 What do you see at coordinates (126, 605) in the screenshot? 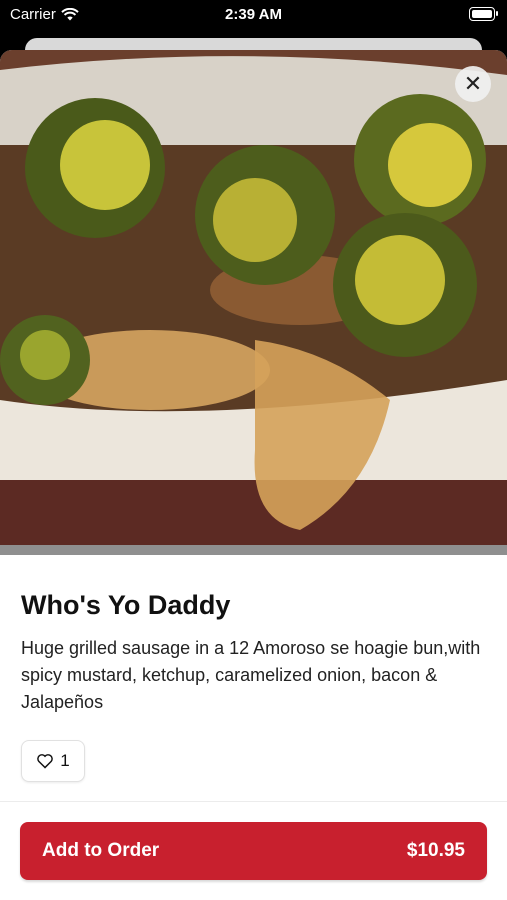
I see `item-title: Who's Yo Daddy` at bounding box center [126, 605].